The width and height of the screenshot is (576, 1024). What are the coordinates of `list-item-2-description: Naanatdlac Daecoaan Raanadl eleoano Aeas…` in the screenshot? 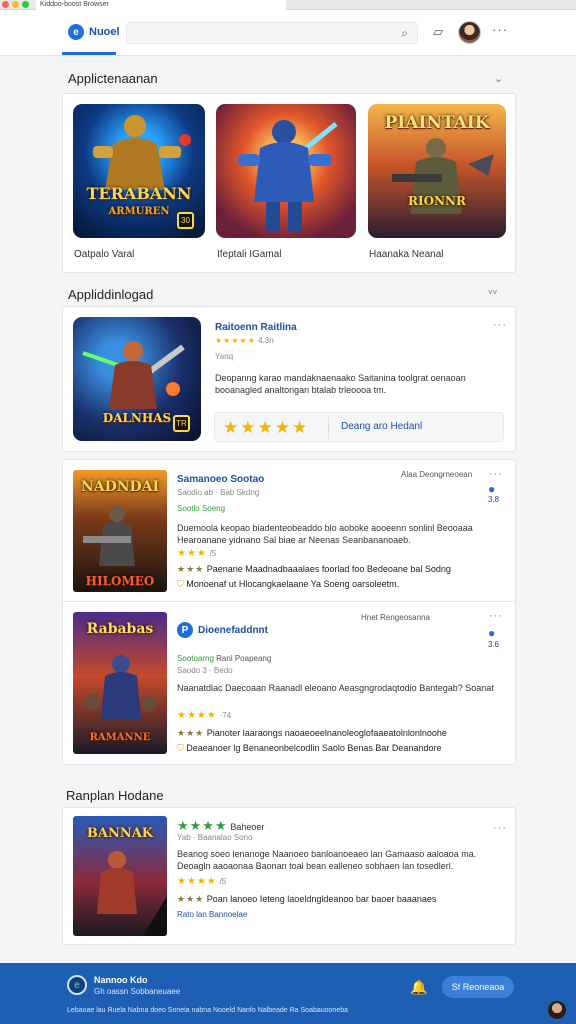 It's located at (335, 688).